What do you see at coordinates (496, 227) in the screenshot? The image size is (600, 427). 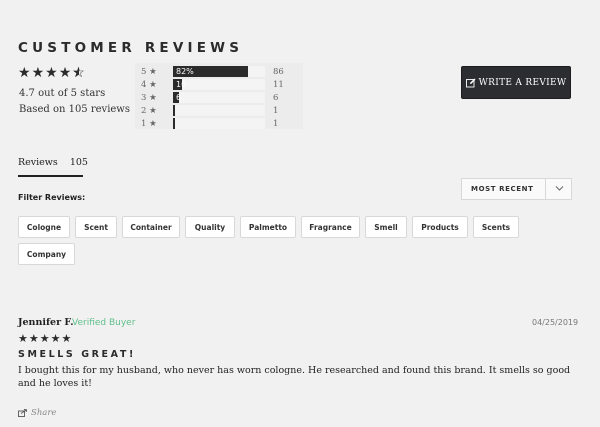 I see `filter-chip: Scents` at bounding box center [496, 227].